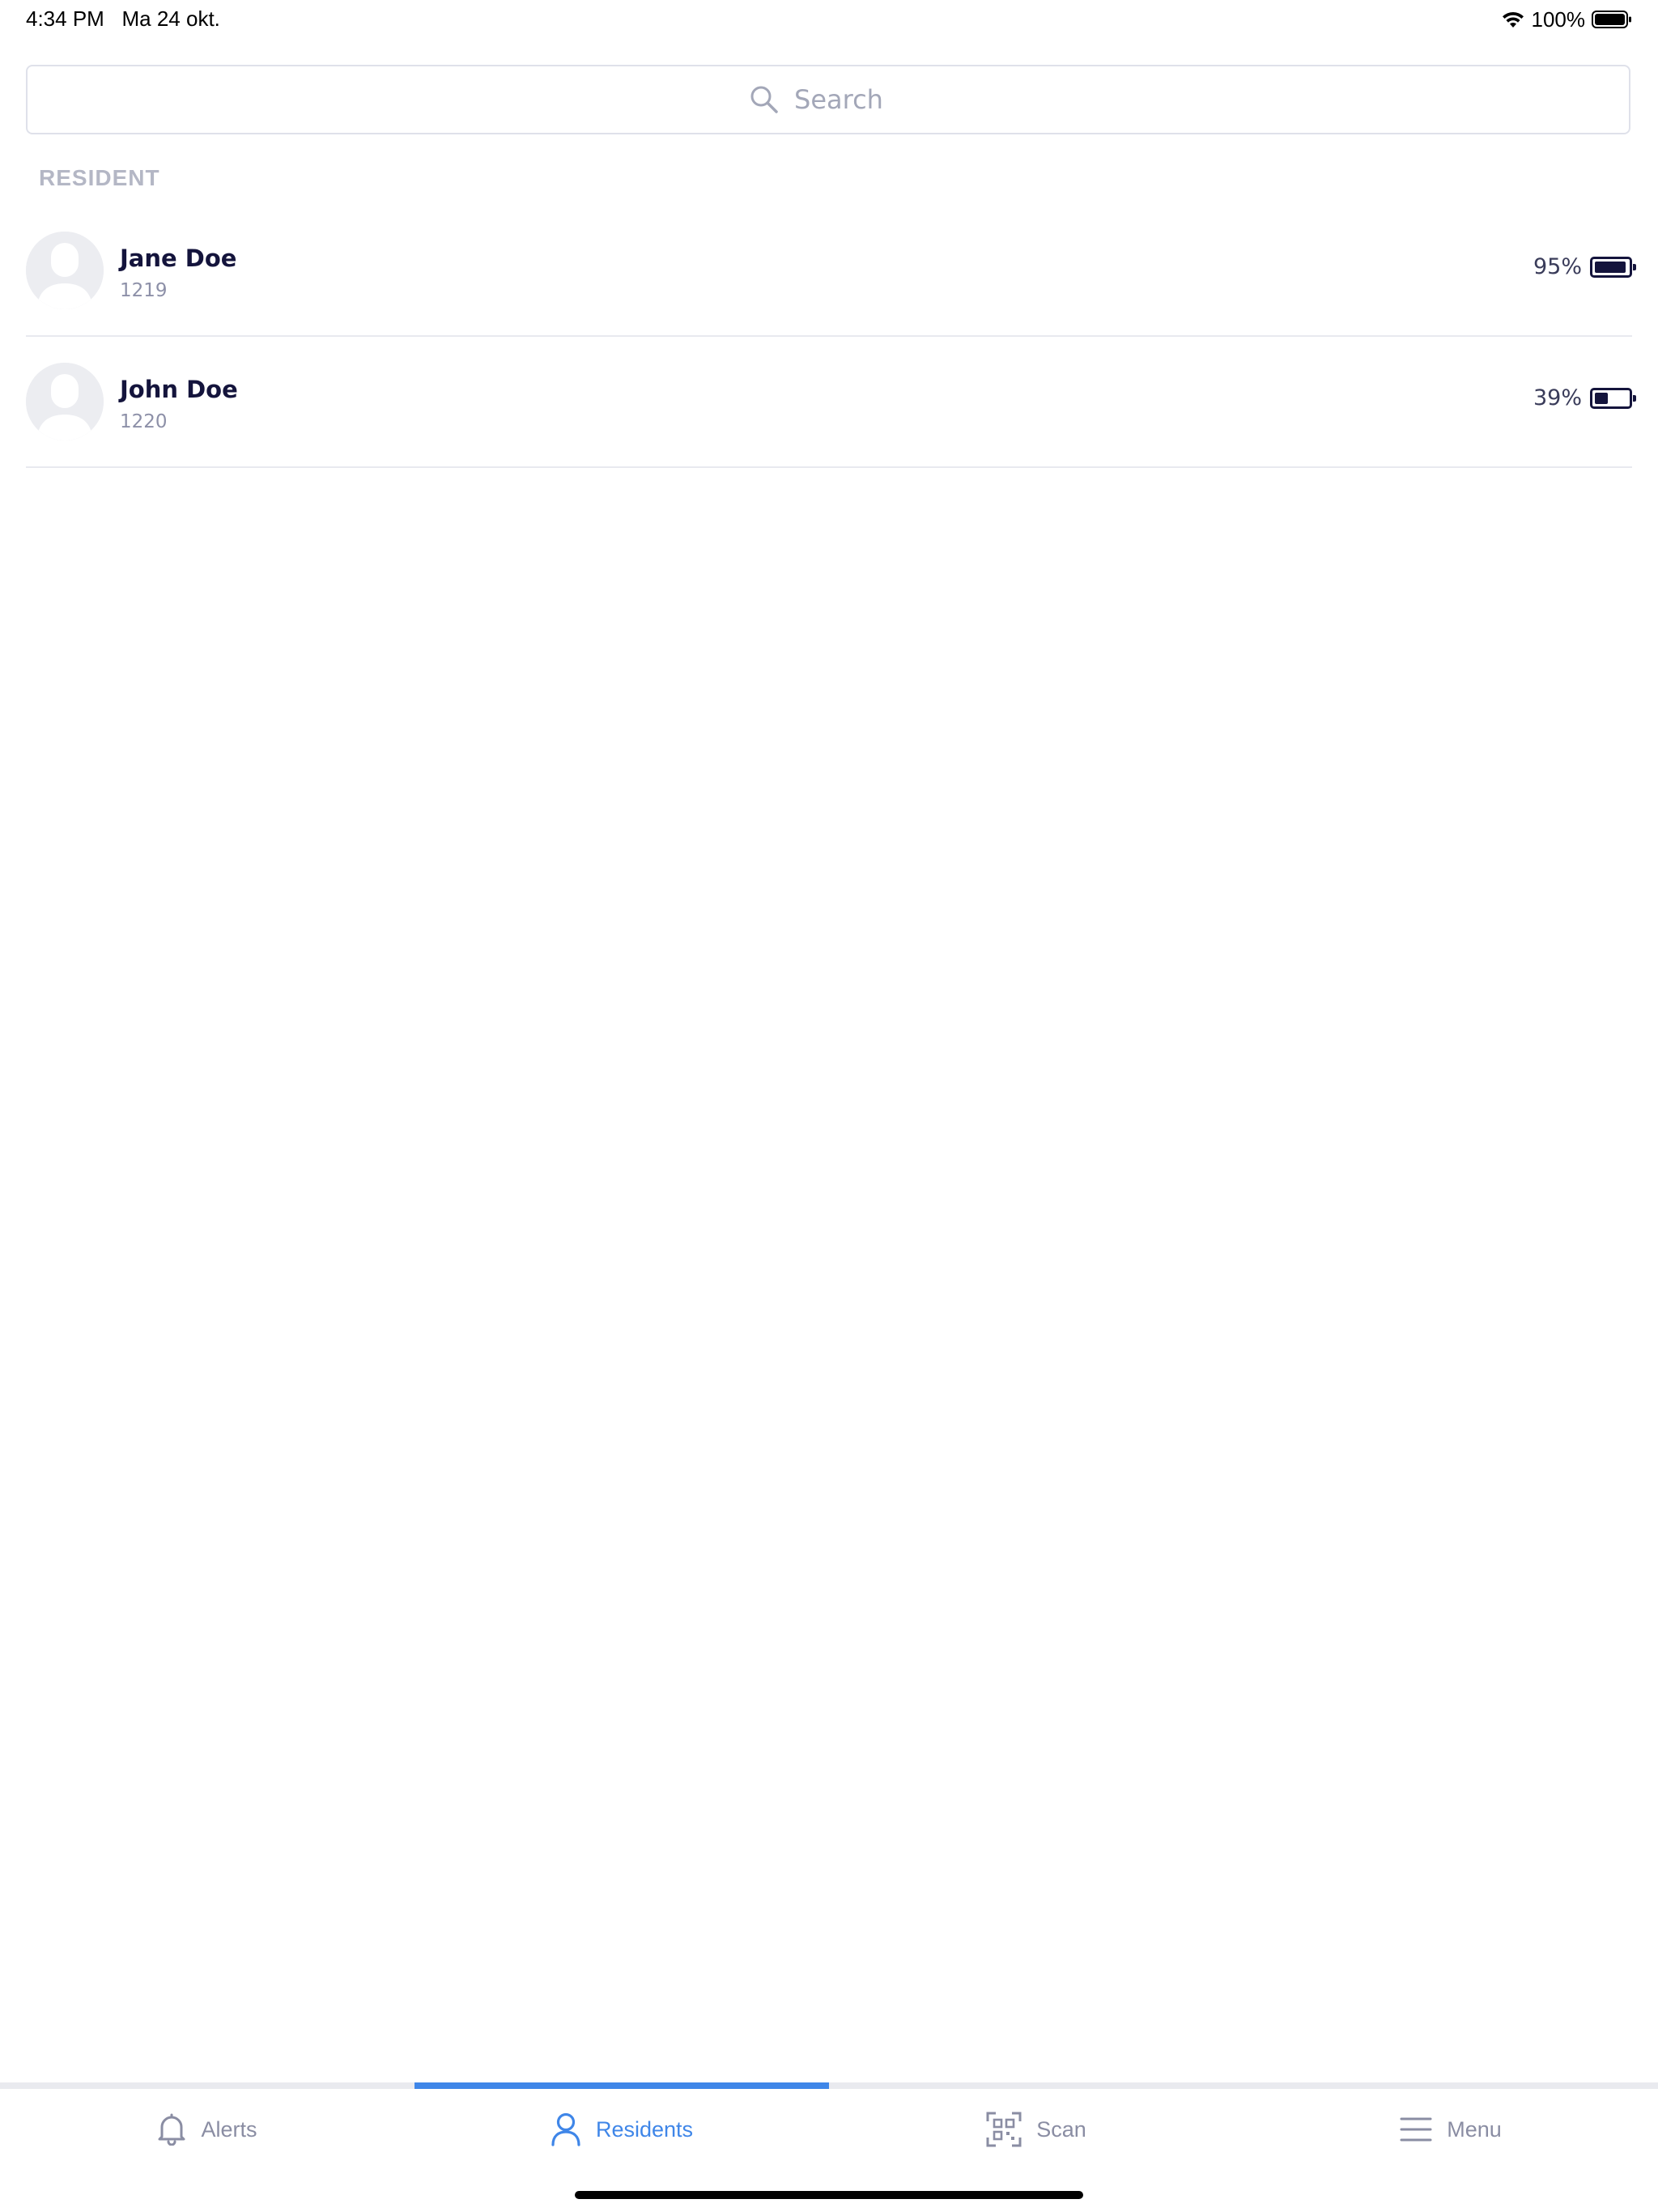 The width and height of the screenshot is (1658, 2212). What do you see at coordinates (829, 2195) in the screenshot?
I see `home-indicator` at bounding box center [829, 2195].